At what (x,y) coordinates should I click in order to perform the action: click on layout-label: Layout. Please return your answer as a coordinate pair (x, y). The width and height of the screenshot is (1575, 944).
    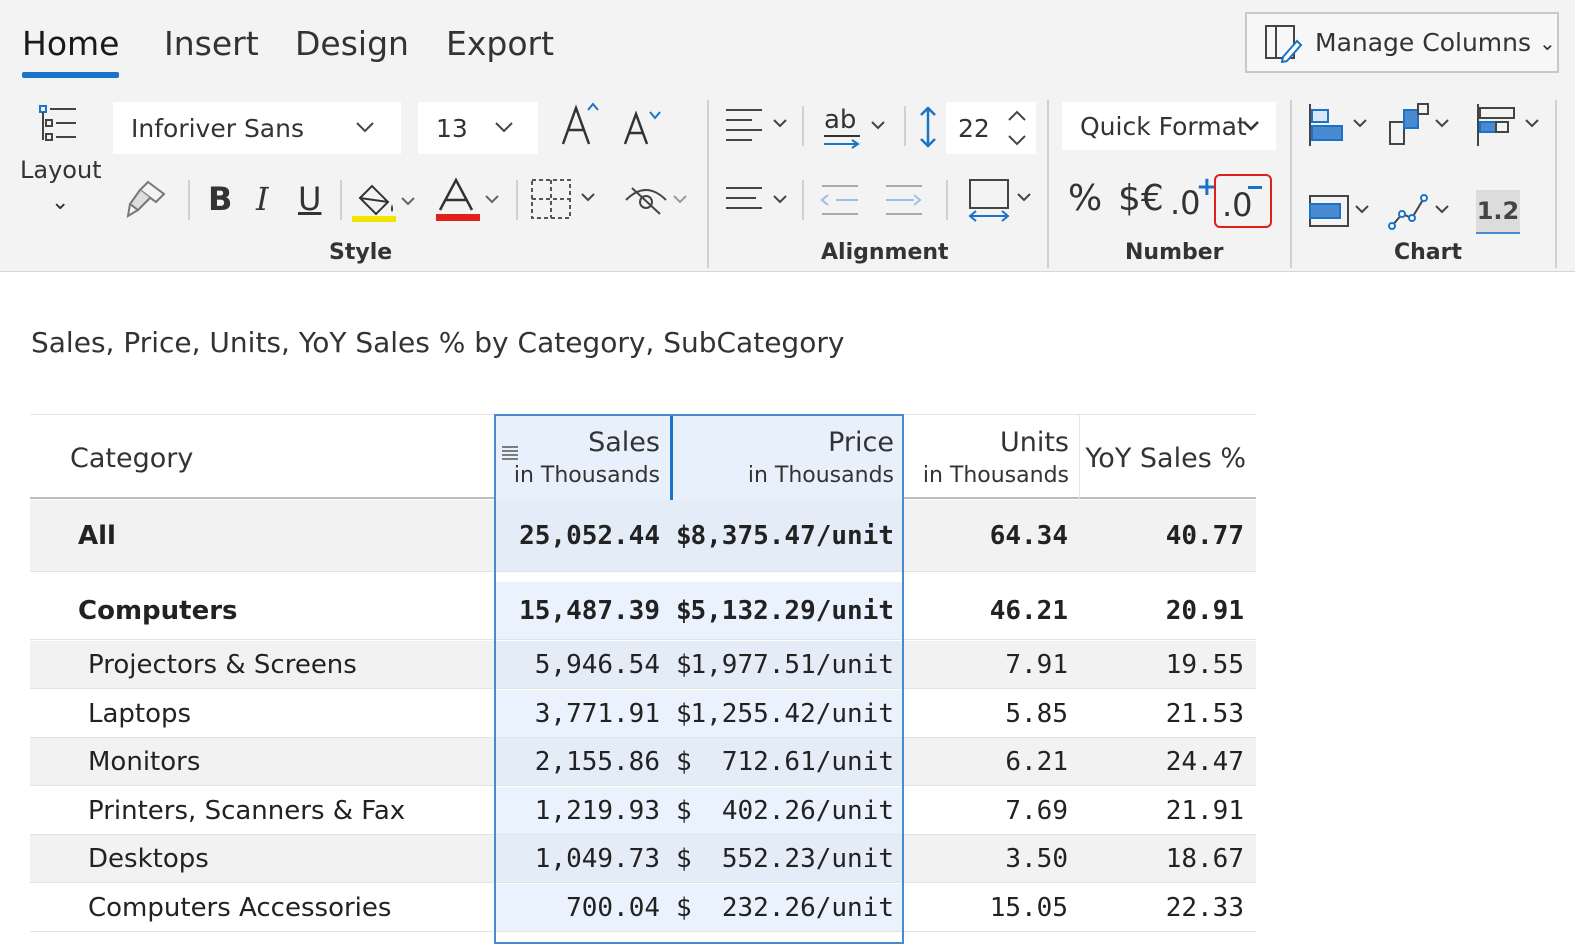
    Looking at the image, I should click on (61, 170).